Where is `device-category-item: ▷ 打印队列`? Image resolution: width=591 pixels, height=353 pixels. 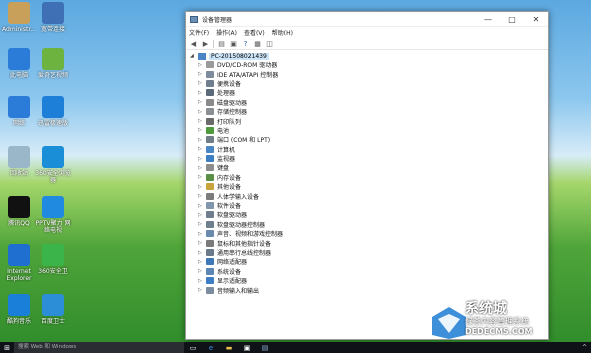
device-category-item: ▷ 打印队列 is located at coordinates (371, 121).